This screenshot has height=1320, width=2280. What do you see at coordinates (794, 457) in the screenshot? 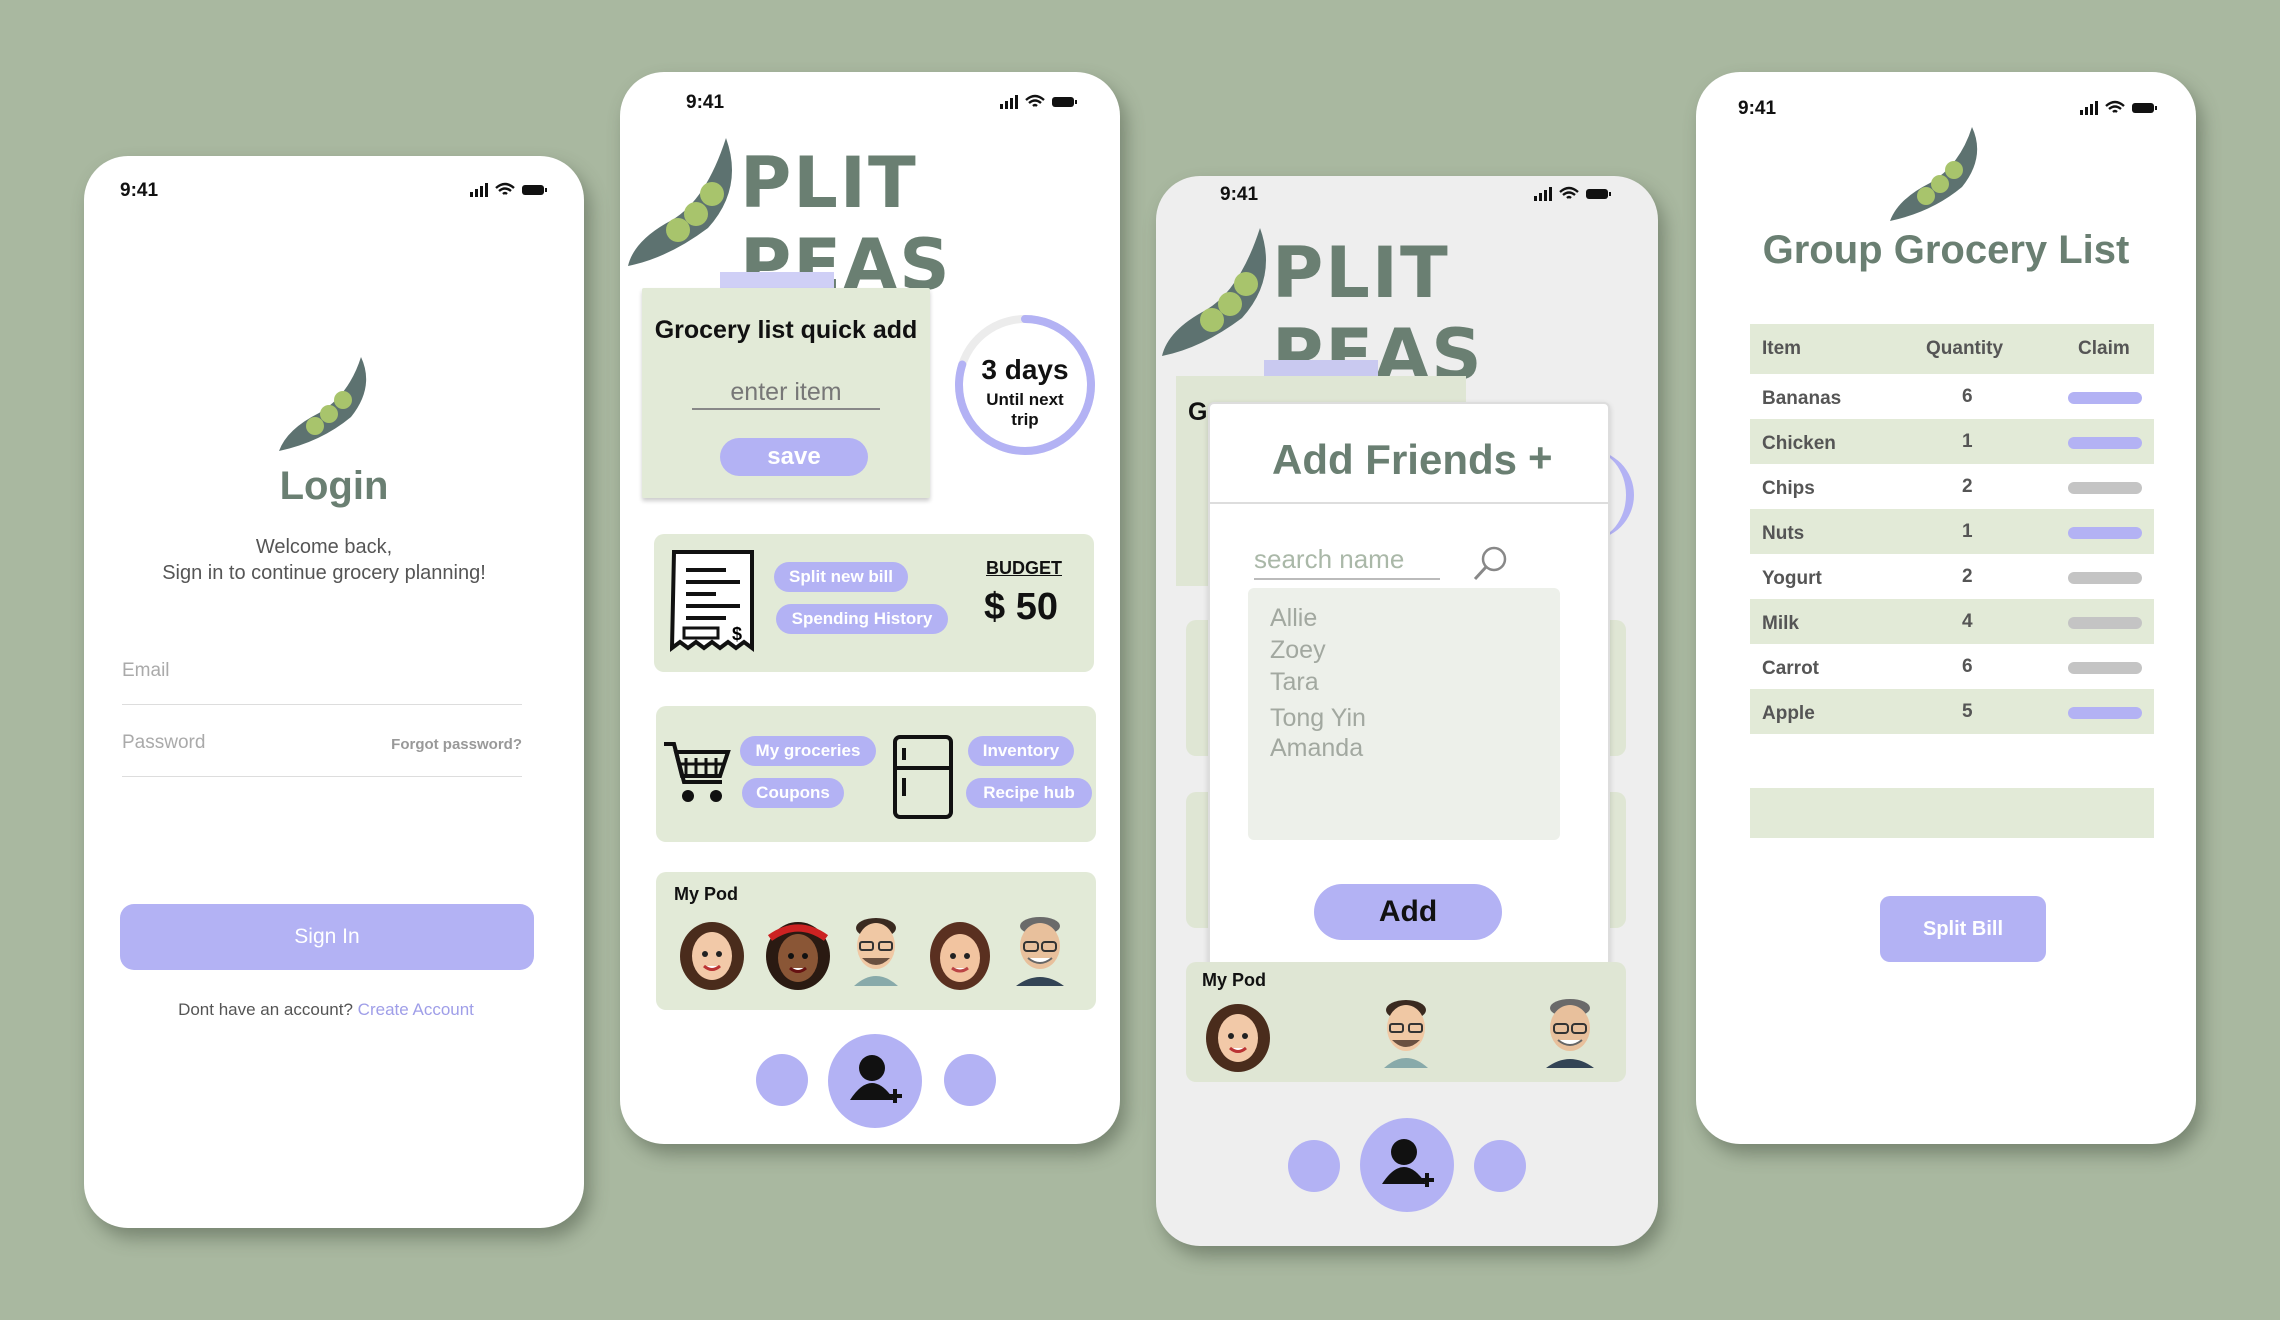
I see `save-button: save` at bounding box center [794, 457].